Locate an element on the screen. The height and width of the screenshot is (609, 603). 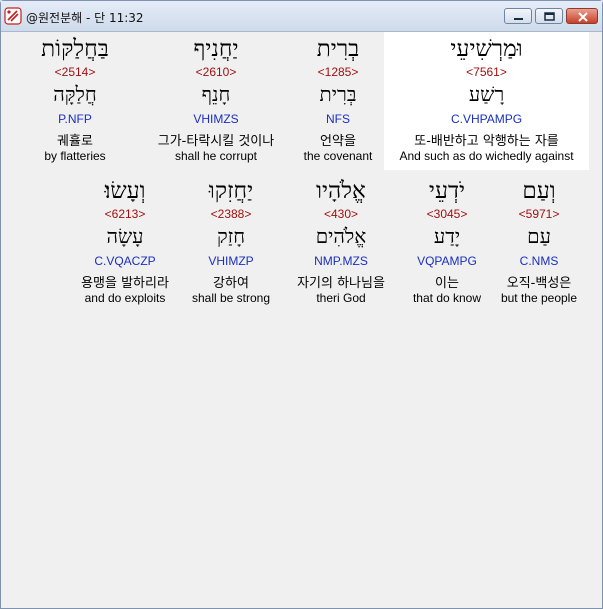
english-gloss: the covenant is located at coordinates (338, 156).